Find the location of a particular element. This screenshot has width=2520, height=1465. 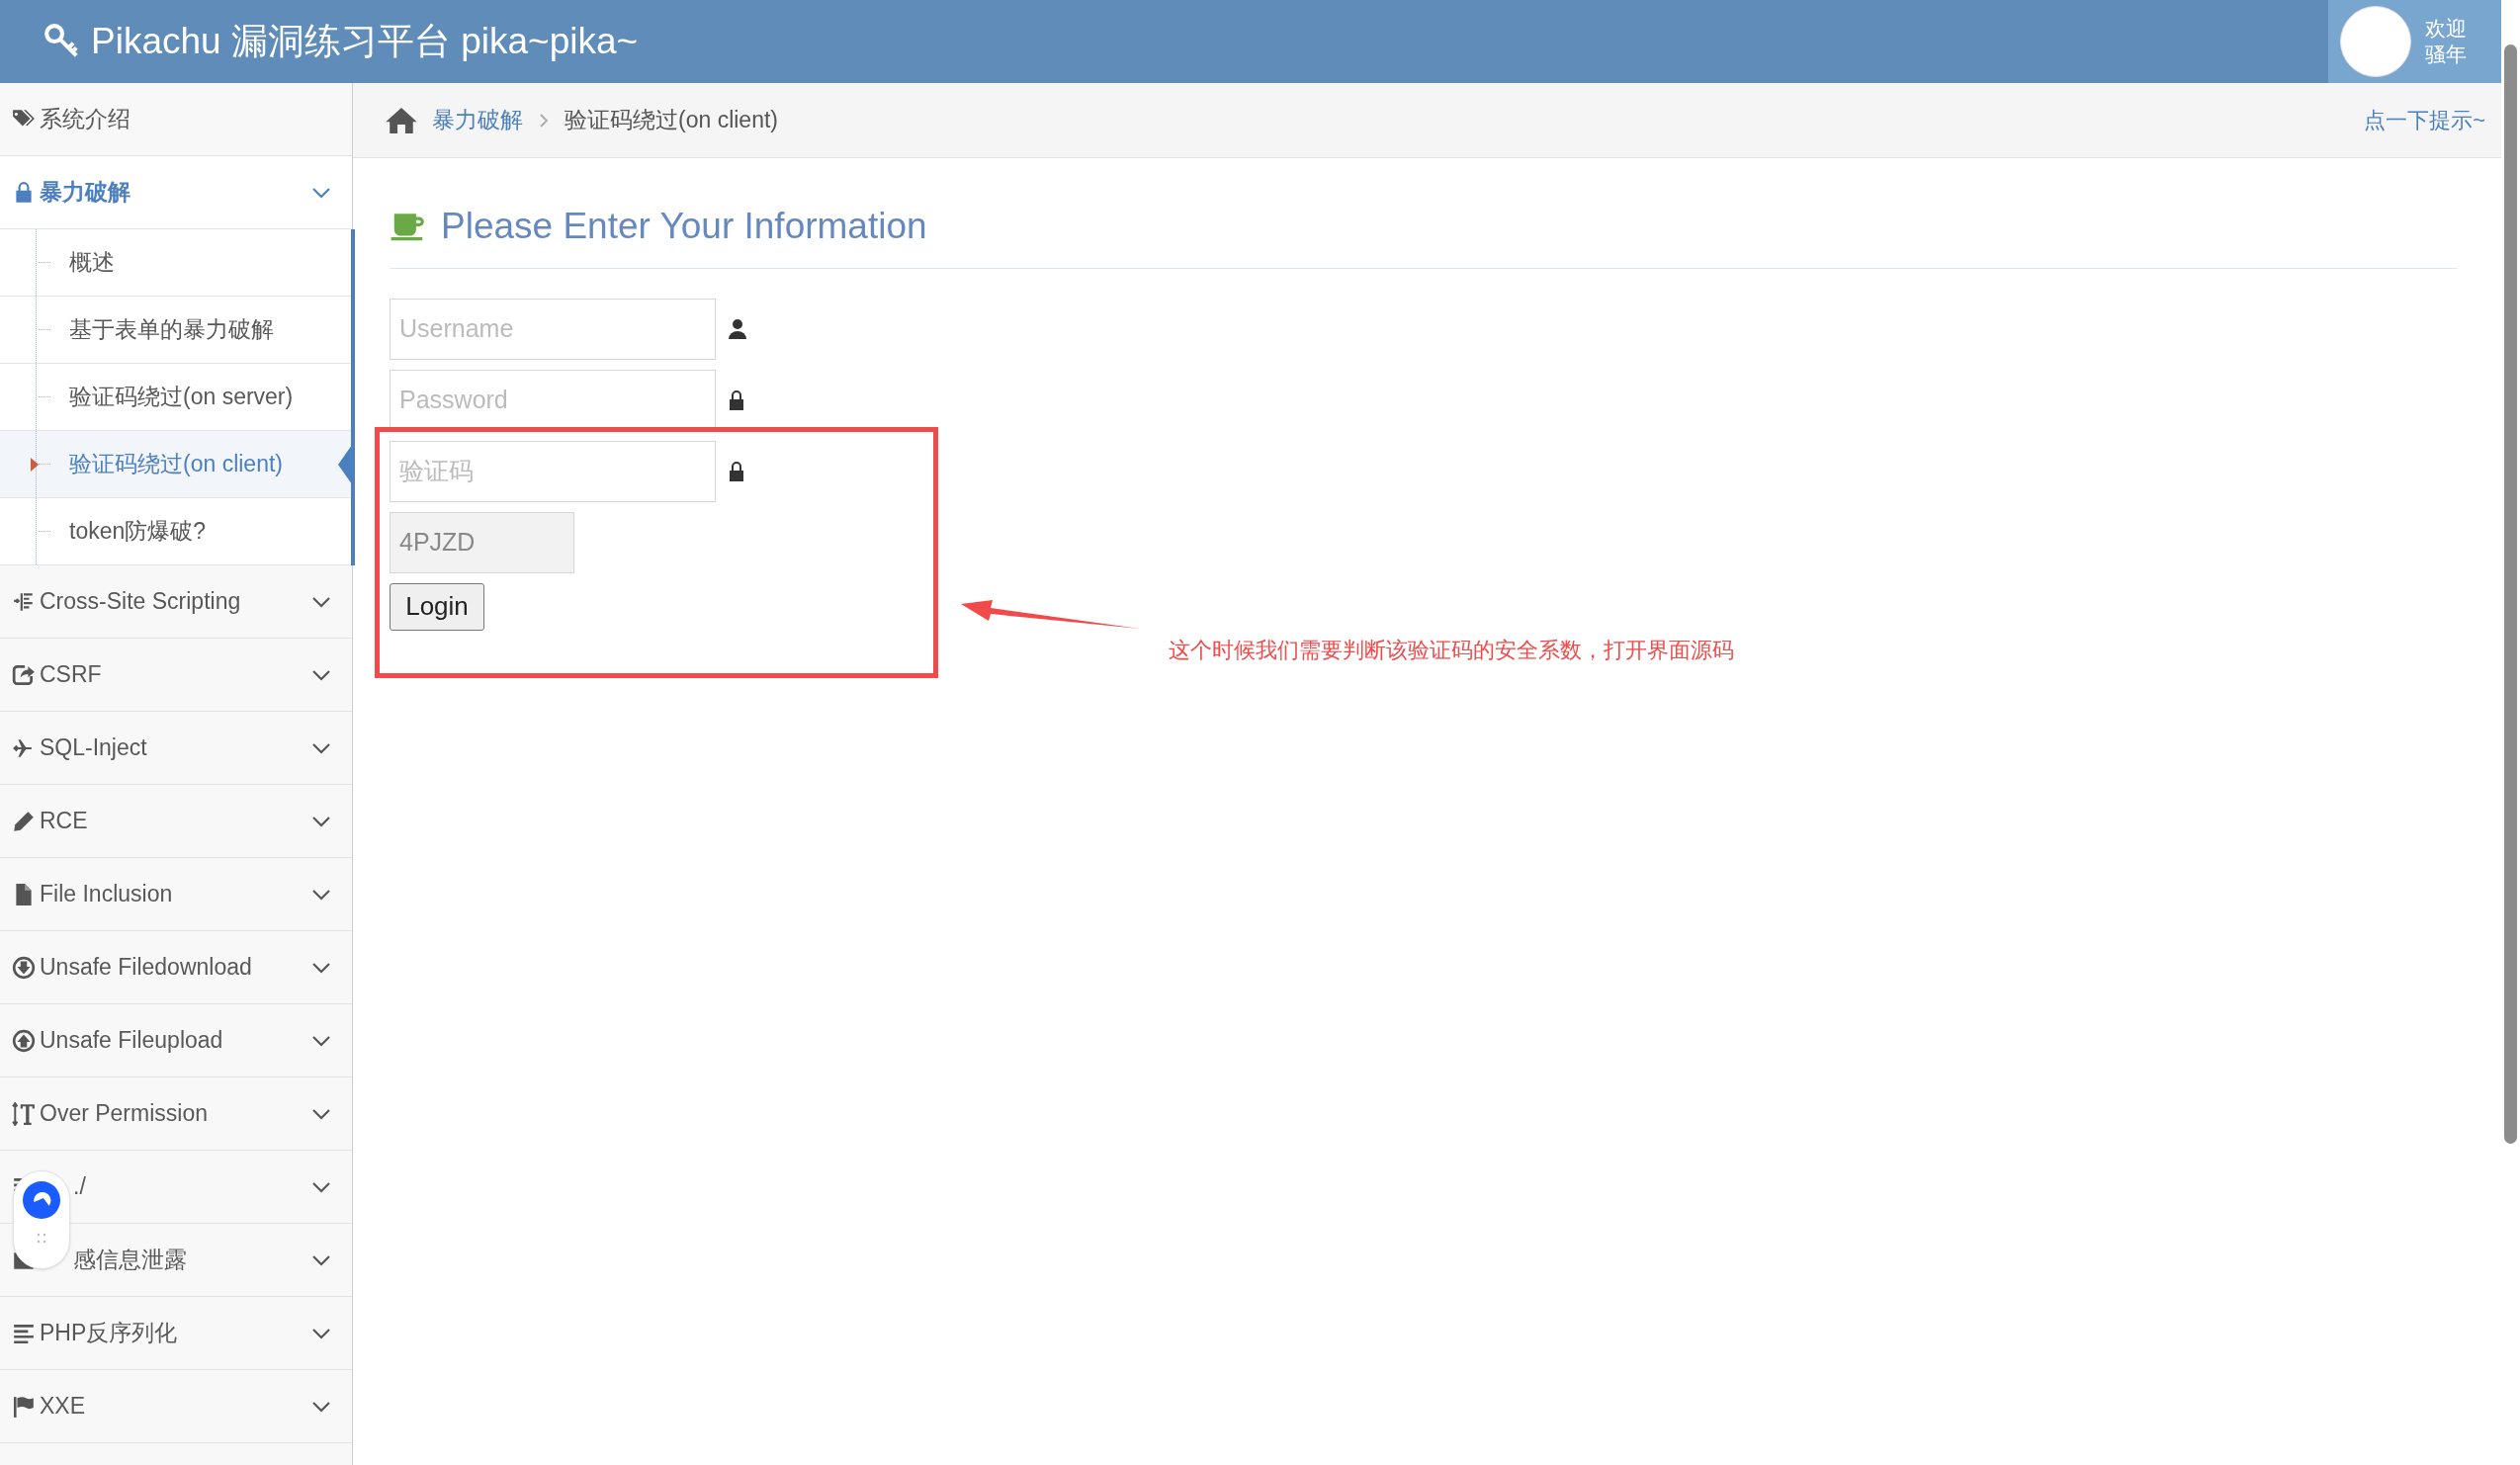

login-button: Login is located at coordinates (437, 606).